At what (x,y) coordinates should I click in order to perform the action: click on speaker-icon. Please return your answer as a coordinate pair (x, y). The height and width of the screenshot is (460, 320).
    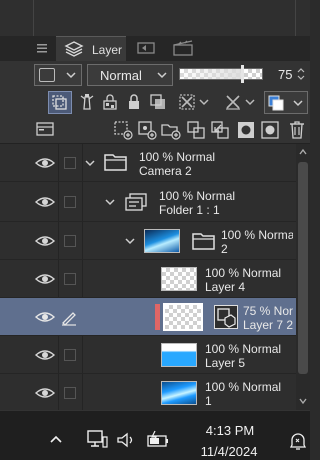
    Looking at the image, I should click on (126, 440).